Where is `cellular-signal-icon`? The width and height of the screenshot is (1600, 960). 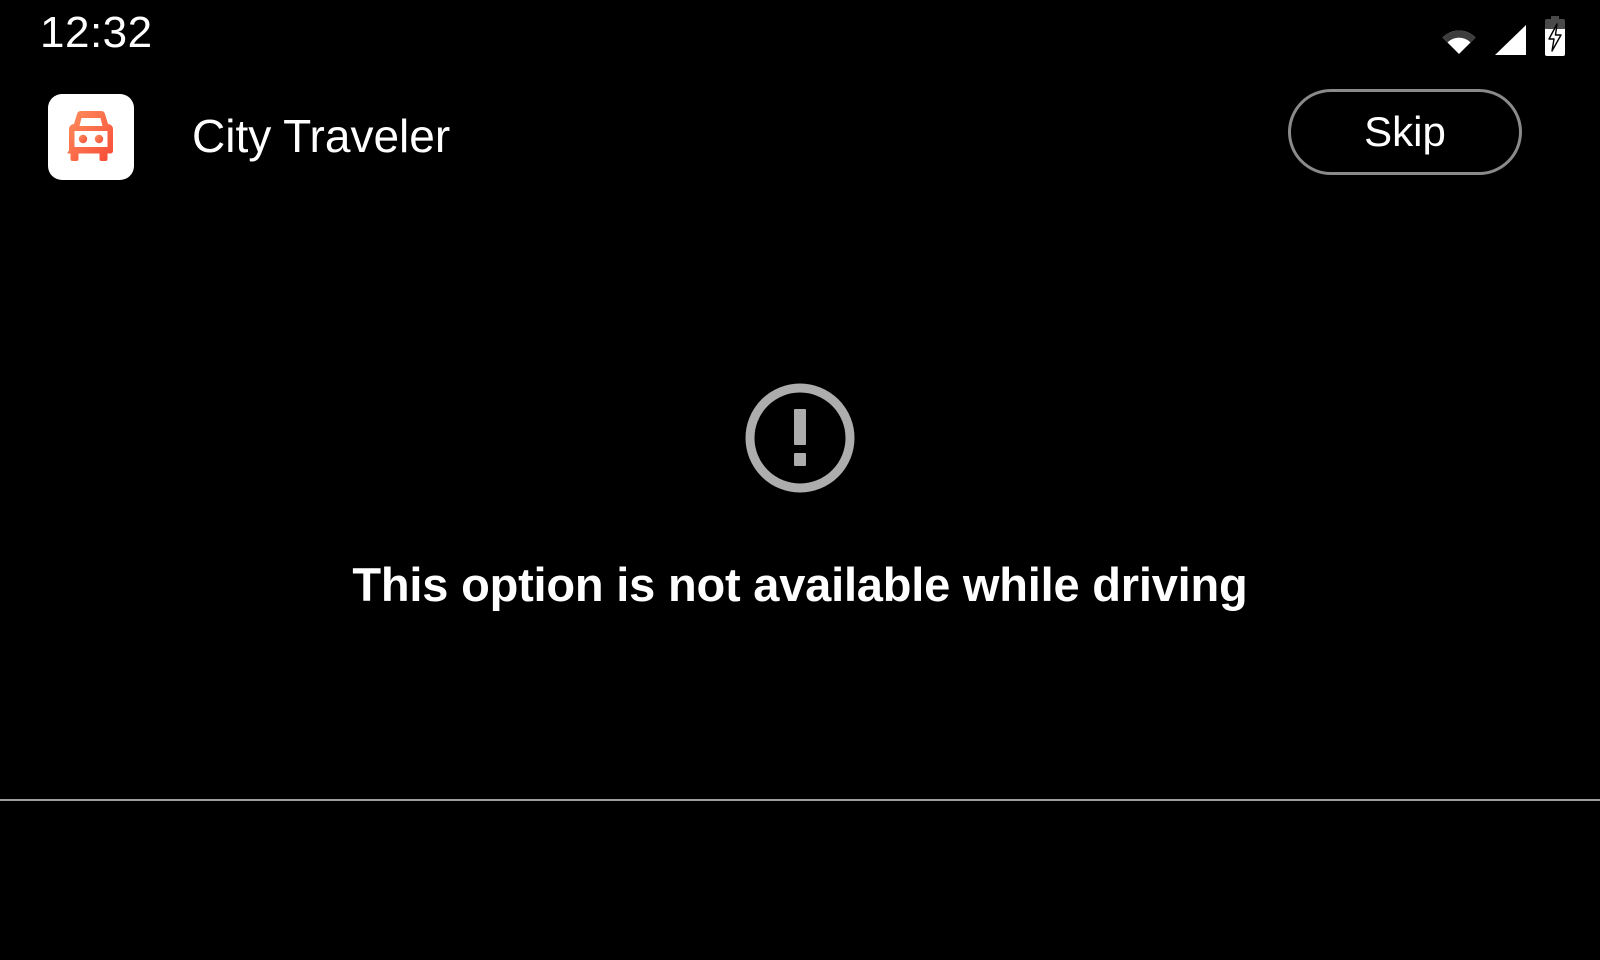
cellular-signal-icon is located at coordinates (1510, 40).